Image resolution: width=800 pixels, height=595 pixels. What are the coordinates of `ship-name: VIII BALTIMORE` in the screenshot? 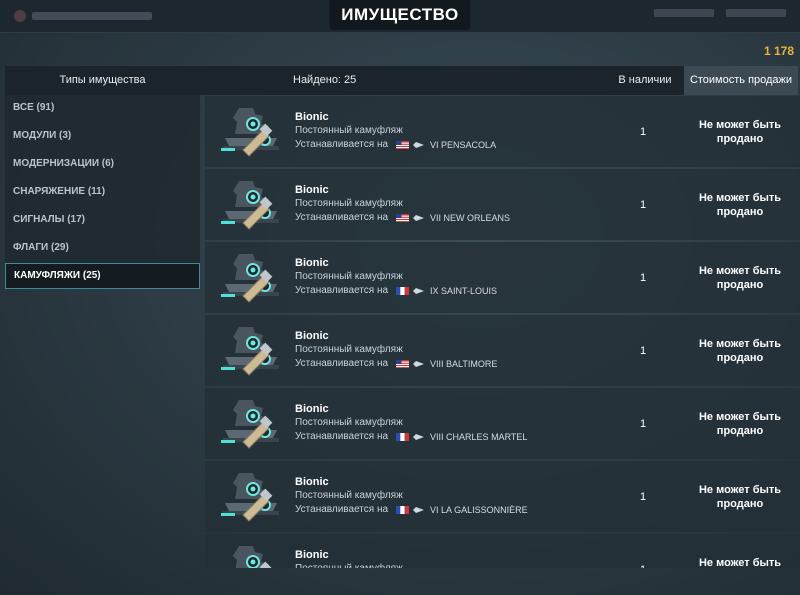 It's located at (463, 364).